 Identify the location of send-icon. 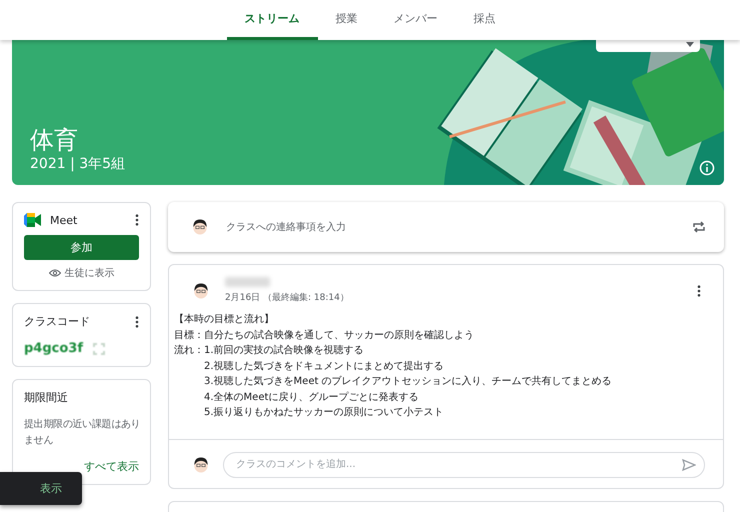
(689, 464).